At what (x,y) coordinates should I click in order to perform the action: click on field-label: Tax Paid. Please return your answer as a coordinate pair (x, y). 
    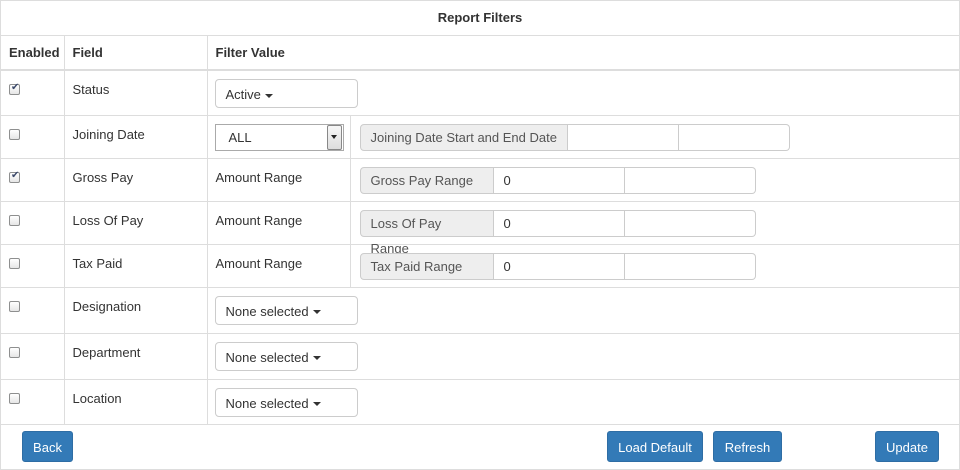
    Looking at the image, I should click on (135, 266).